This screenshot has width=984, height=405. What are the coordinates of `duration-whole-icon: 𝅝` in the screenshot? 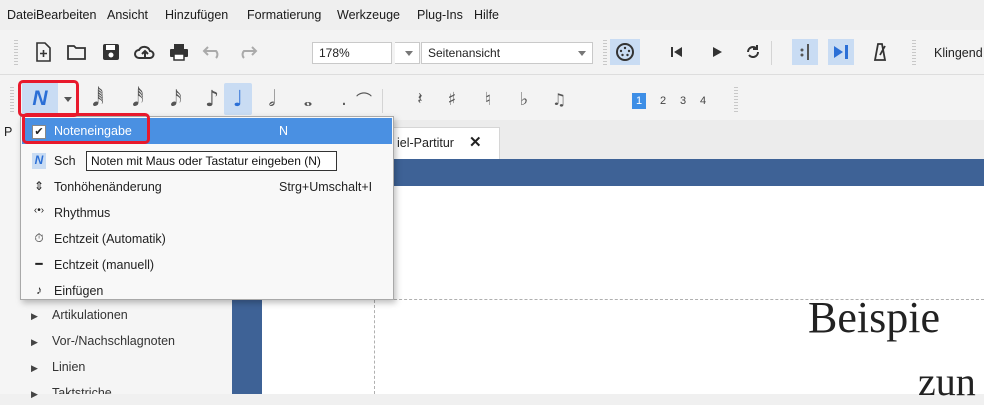 It's located at (308, 99).